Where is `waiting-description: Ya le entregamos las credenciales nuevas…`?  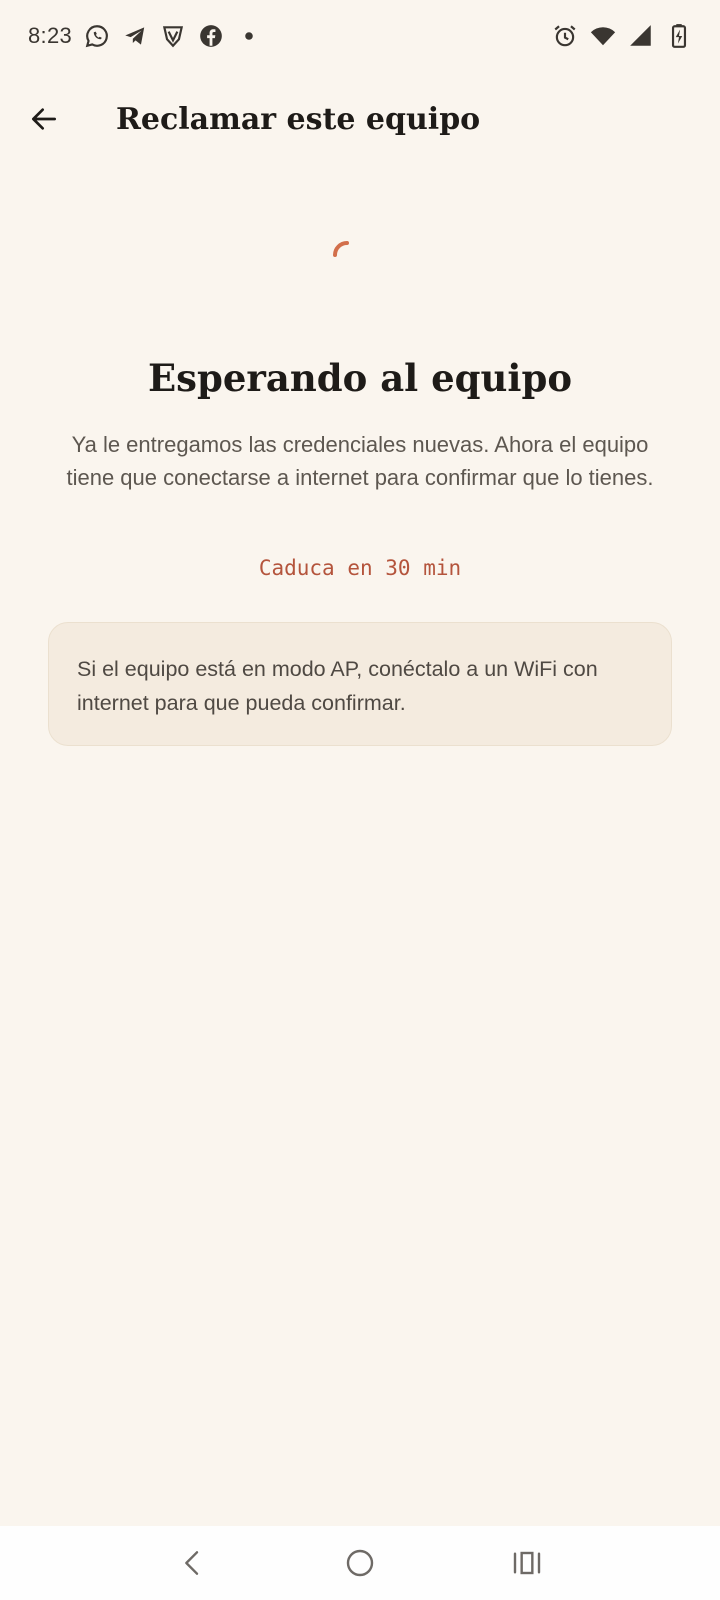 waiting-description: Ya le entregamos las credenciales nuevas… is located at coordinates (360, 461).